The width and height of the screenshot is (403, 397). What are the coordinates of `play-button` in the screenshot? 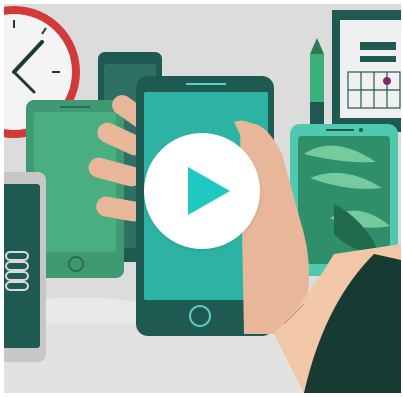 It's located at (202, 191).